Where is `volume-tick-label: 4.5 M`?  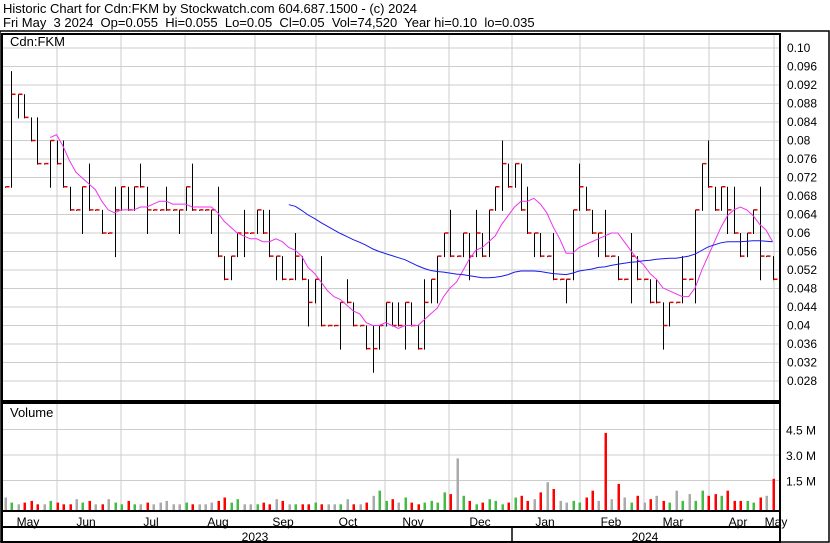 volume-tick-label: 4.5 M is located at coordinates (801, 431).